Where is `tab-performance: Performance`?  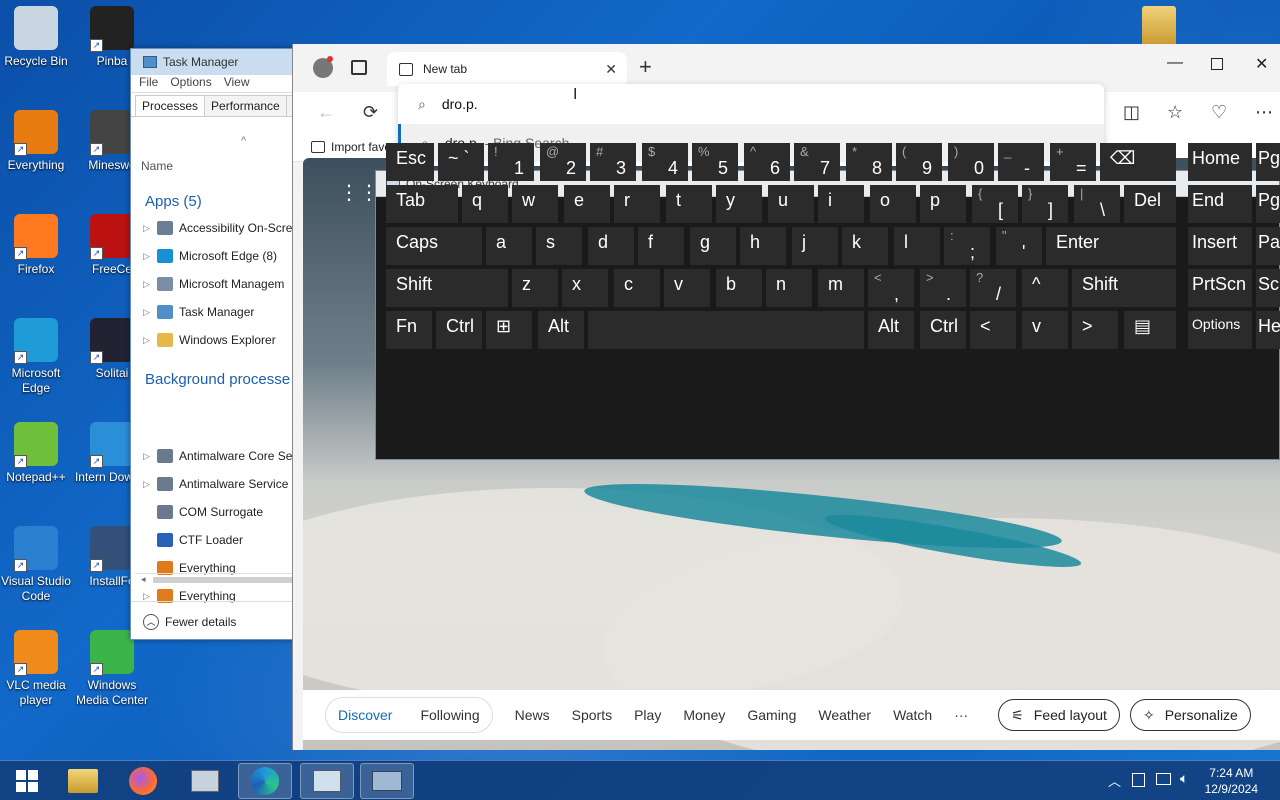
tab-performance: Performance is located at coordinates (245, 105).